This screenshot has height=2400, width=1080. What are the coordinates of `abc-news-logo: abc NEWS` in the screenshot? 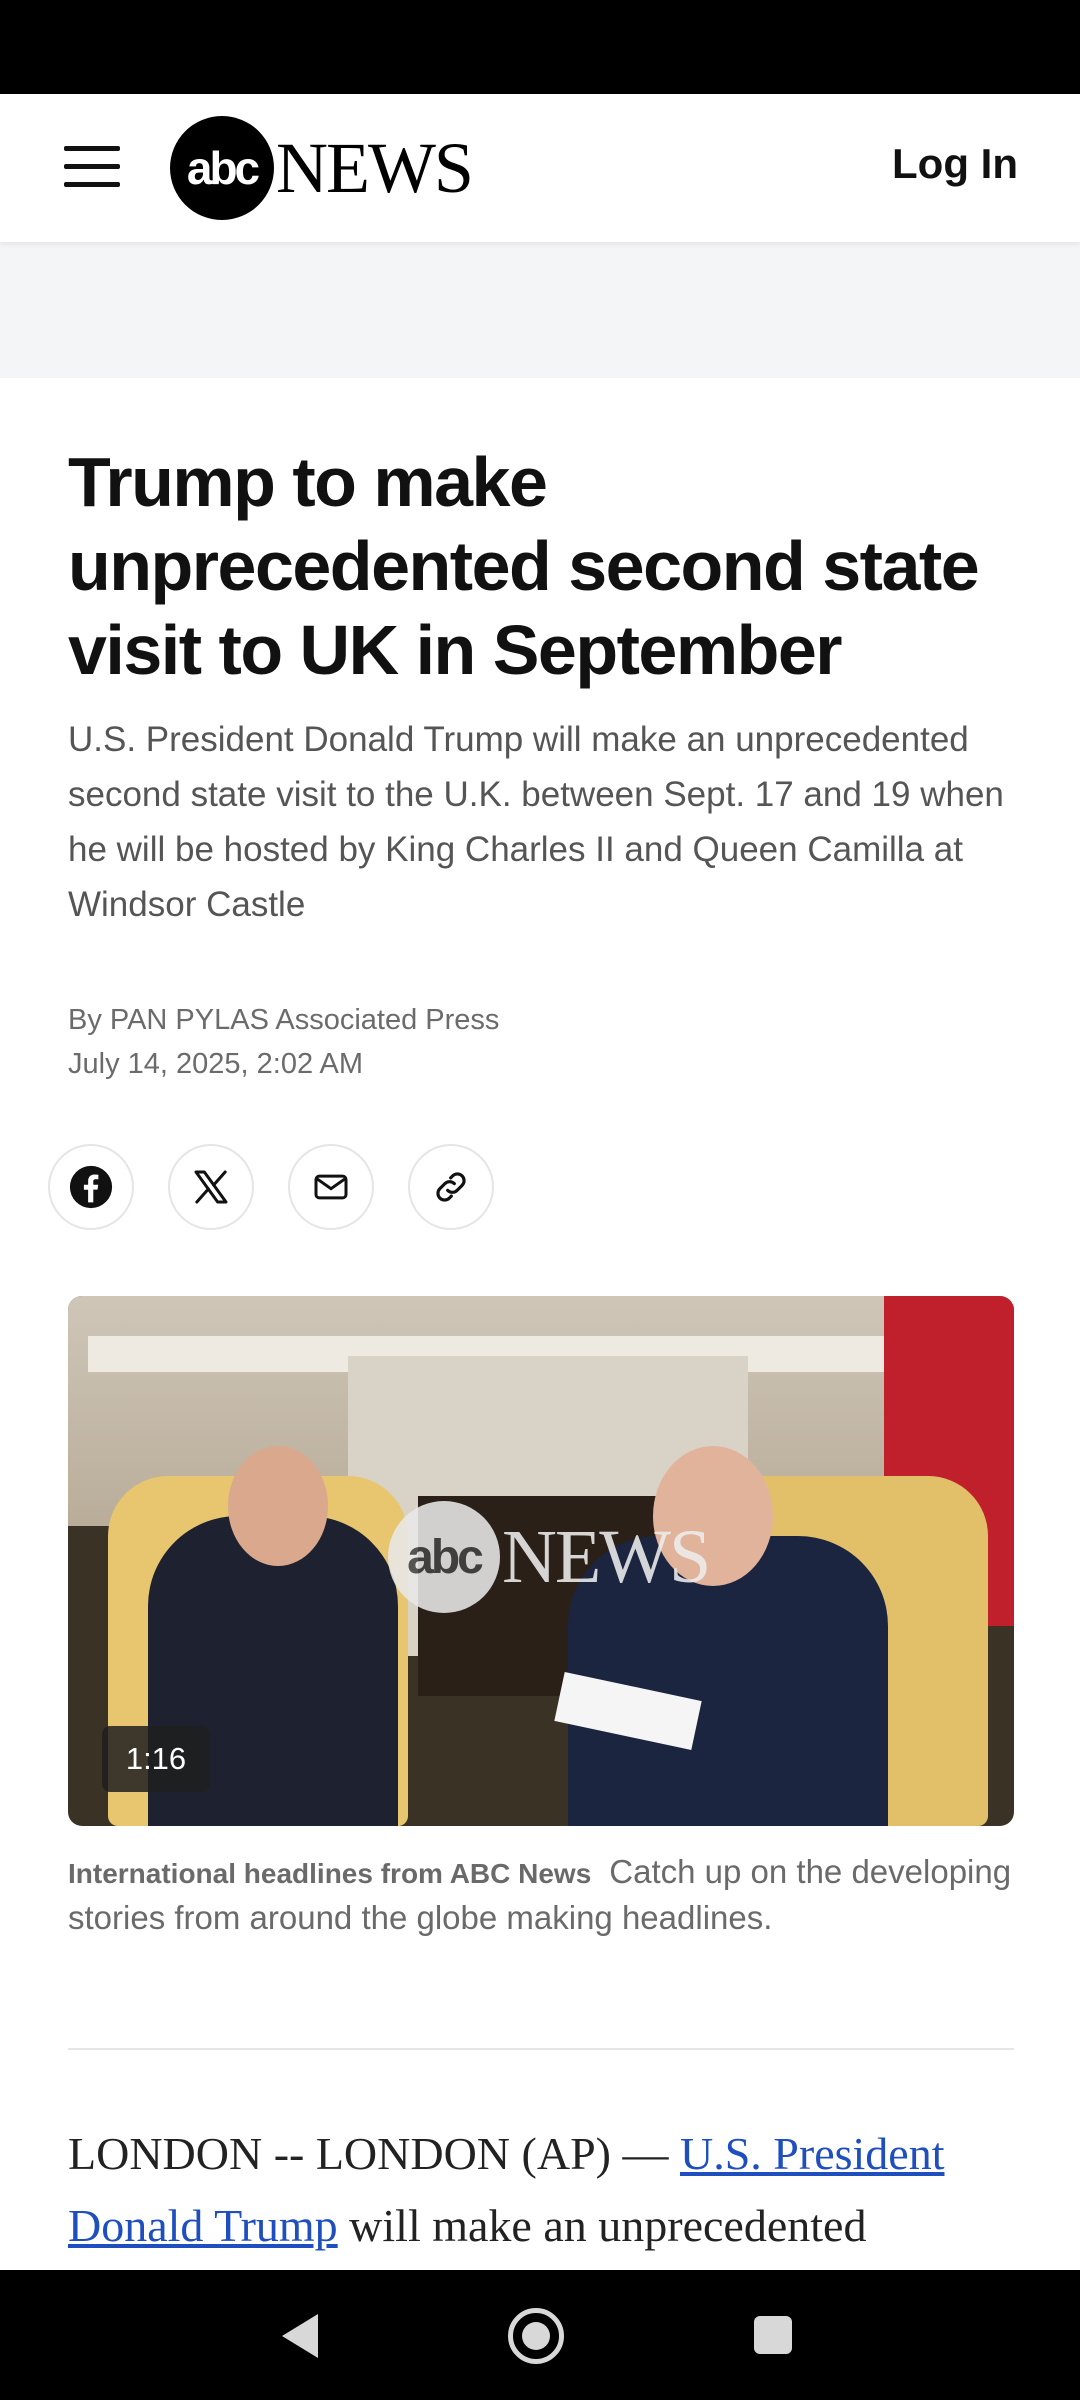 It's located at (322, 168).